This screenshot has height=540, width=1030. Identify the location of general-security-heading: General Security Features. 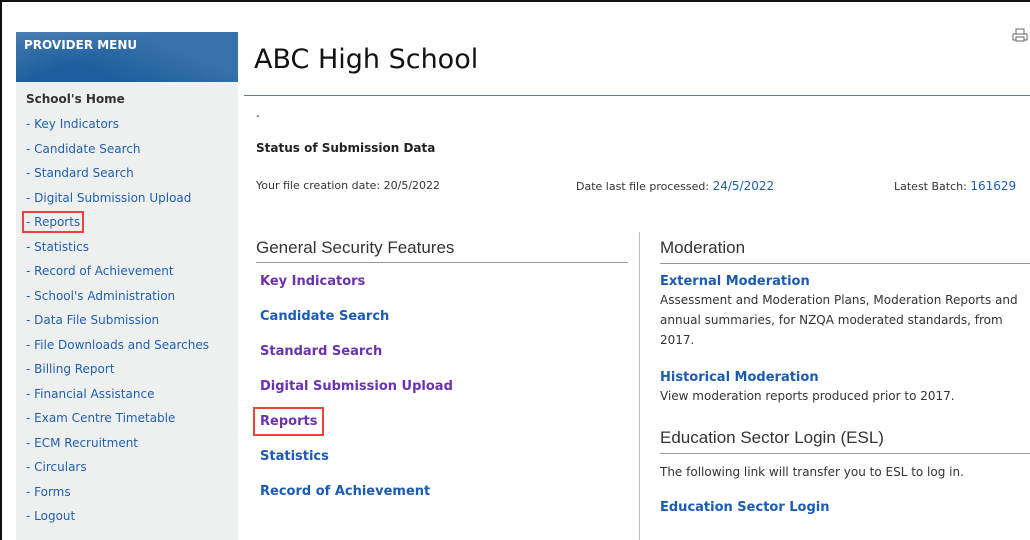
(442, 250).